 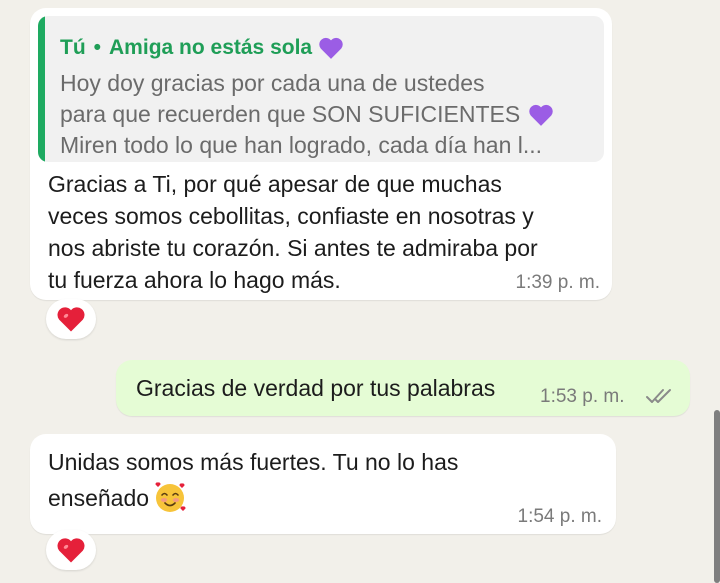 What do you see at coordinates (290, 114) in the screenshot?
I see `quoted-line: para que recuerden que SON SUFICIENTES` at bounding box center [290, 114].